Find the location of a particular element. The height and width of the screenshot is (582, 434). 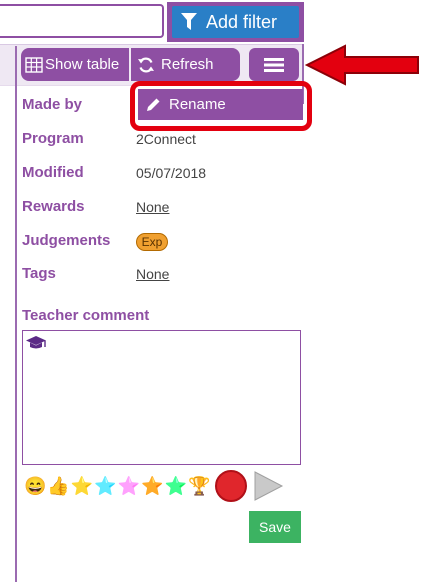

program-label: Program is located at coordinates (53, 138).